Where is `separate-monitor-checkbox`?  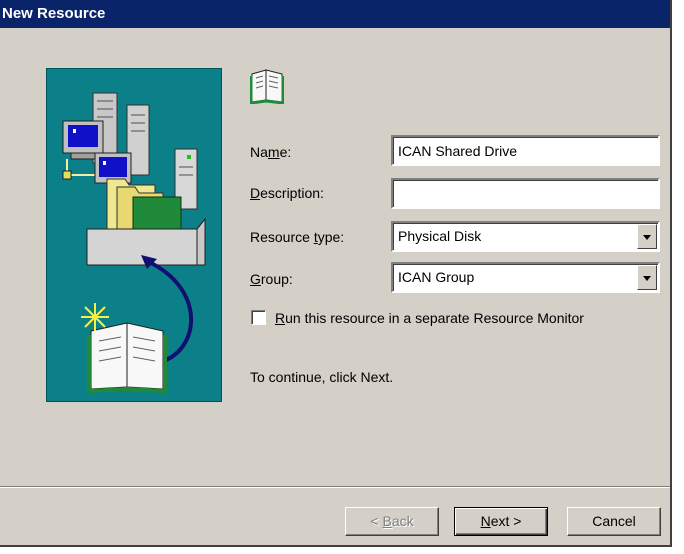 separate-monitor-checkbox is located at coordinates (258, 317).